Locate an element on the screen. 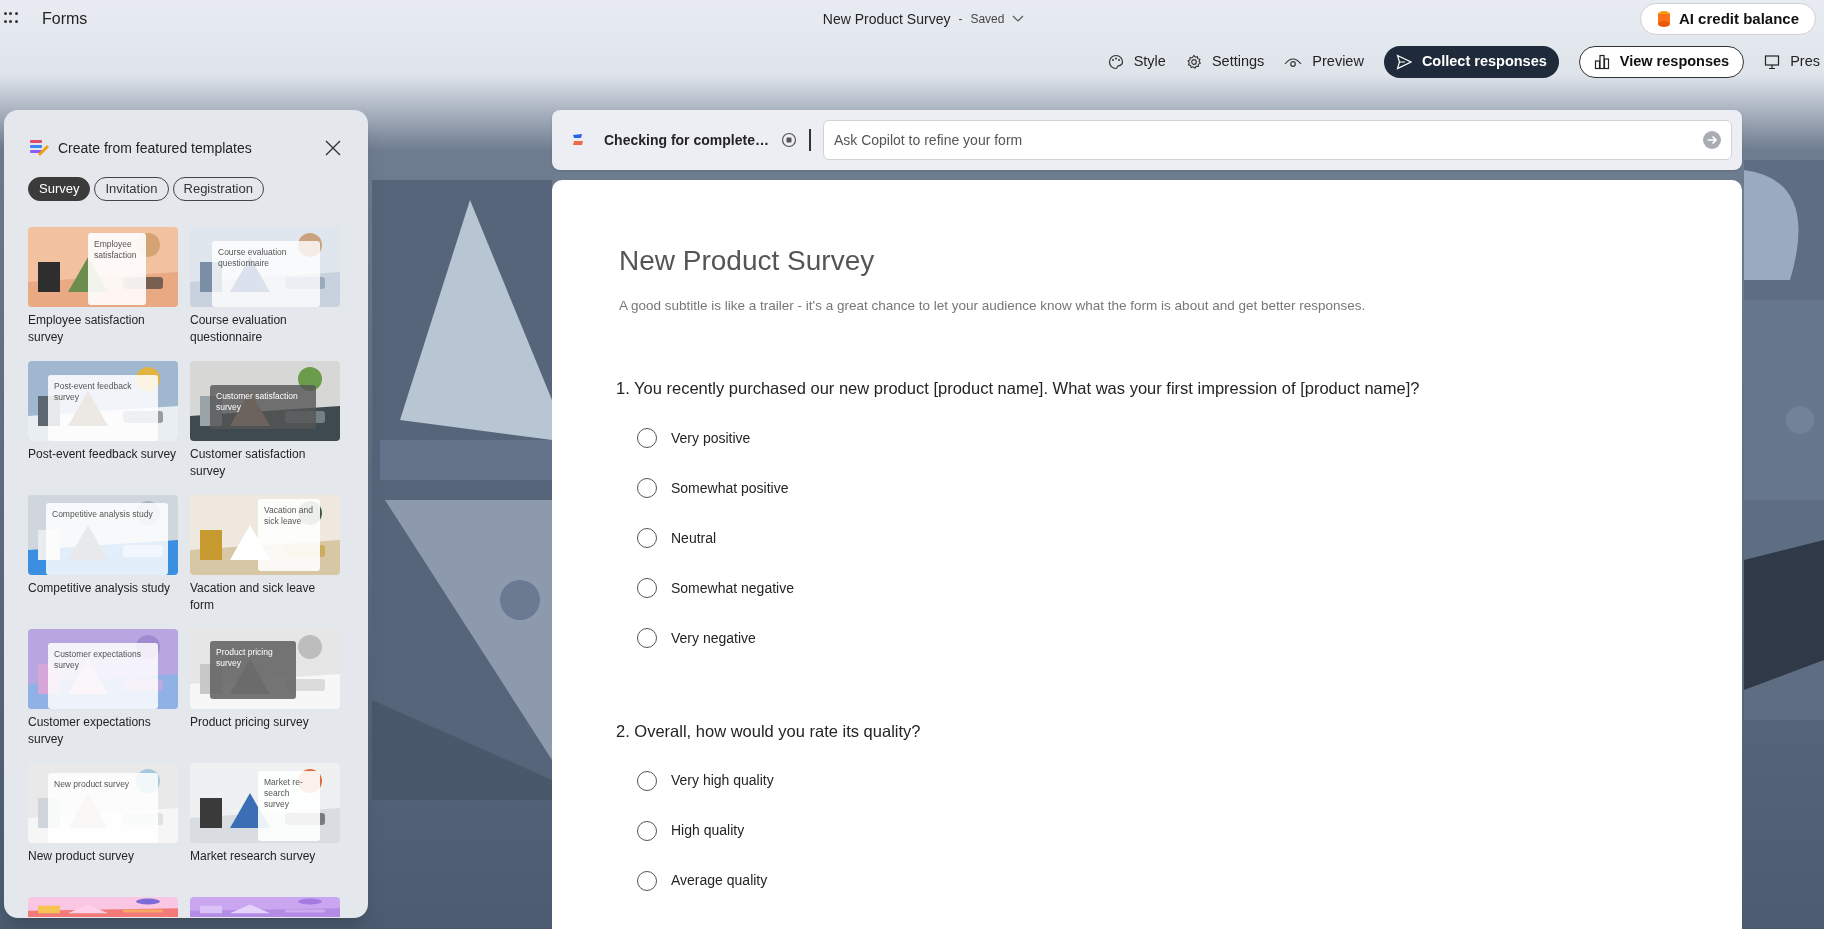 The height and width of the screenshot is (929, 1824). template-name: Market research survey is located at coordinates (253, 856).